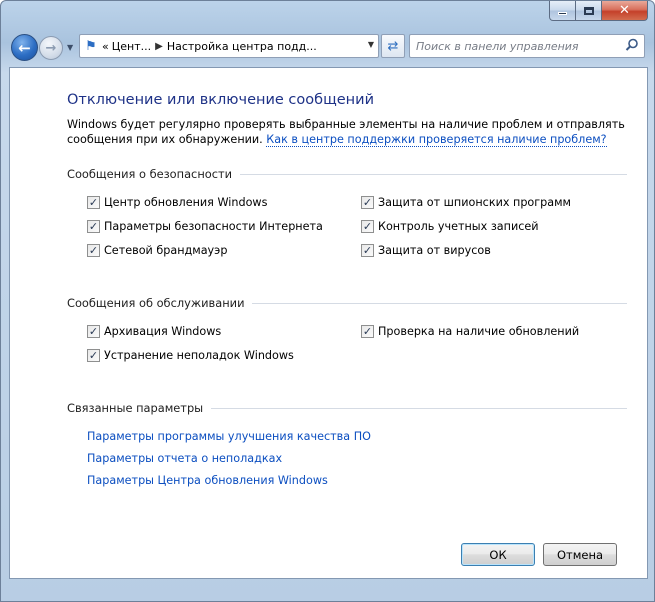 The image size is (655, 602). I want to click on checkbox-network-firewall: ✓ Сетевой брандмауэр, so click(157, 250).